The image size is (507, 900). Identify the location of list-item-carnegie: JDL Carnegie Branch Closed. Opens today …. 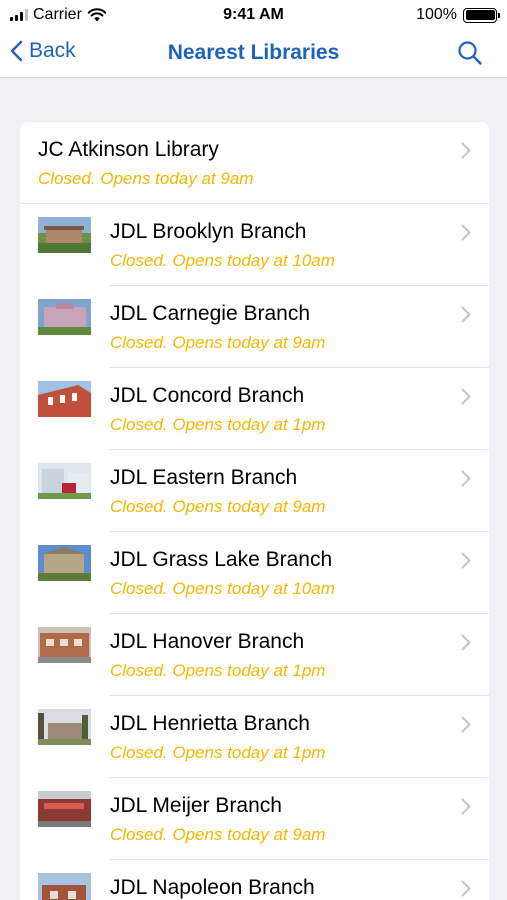
(254, 327).